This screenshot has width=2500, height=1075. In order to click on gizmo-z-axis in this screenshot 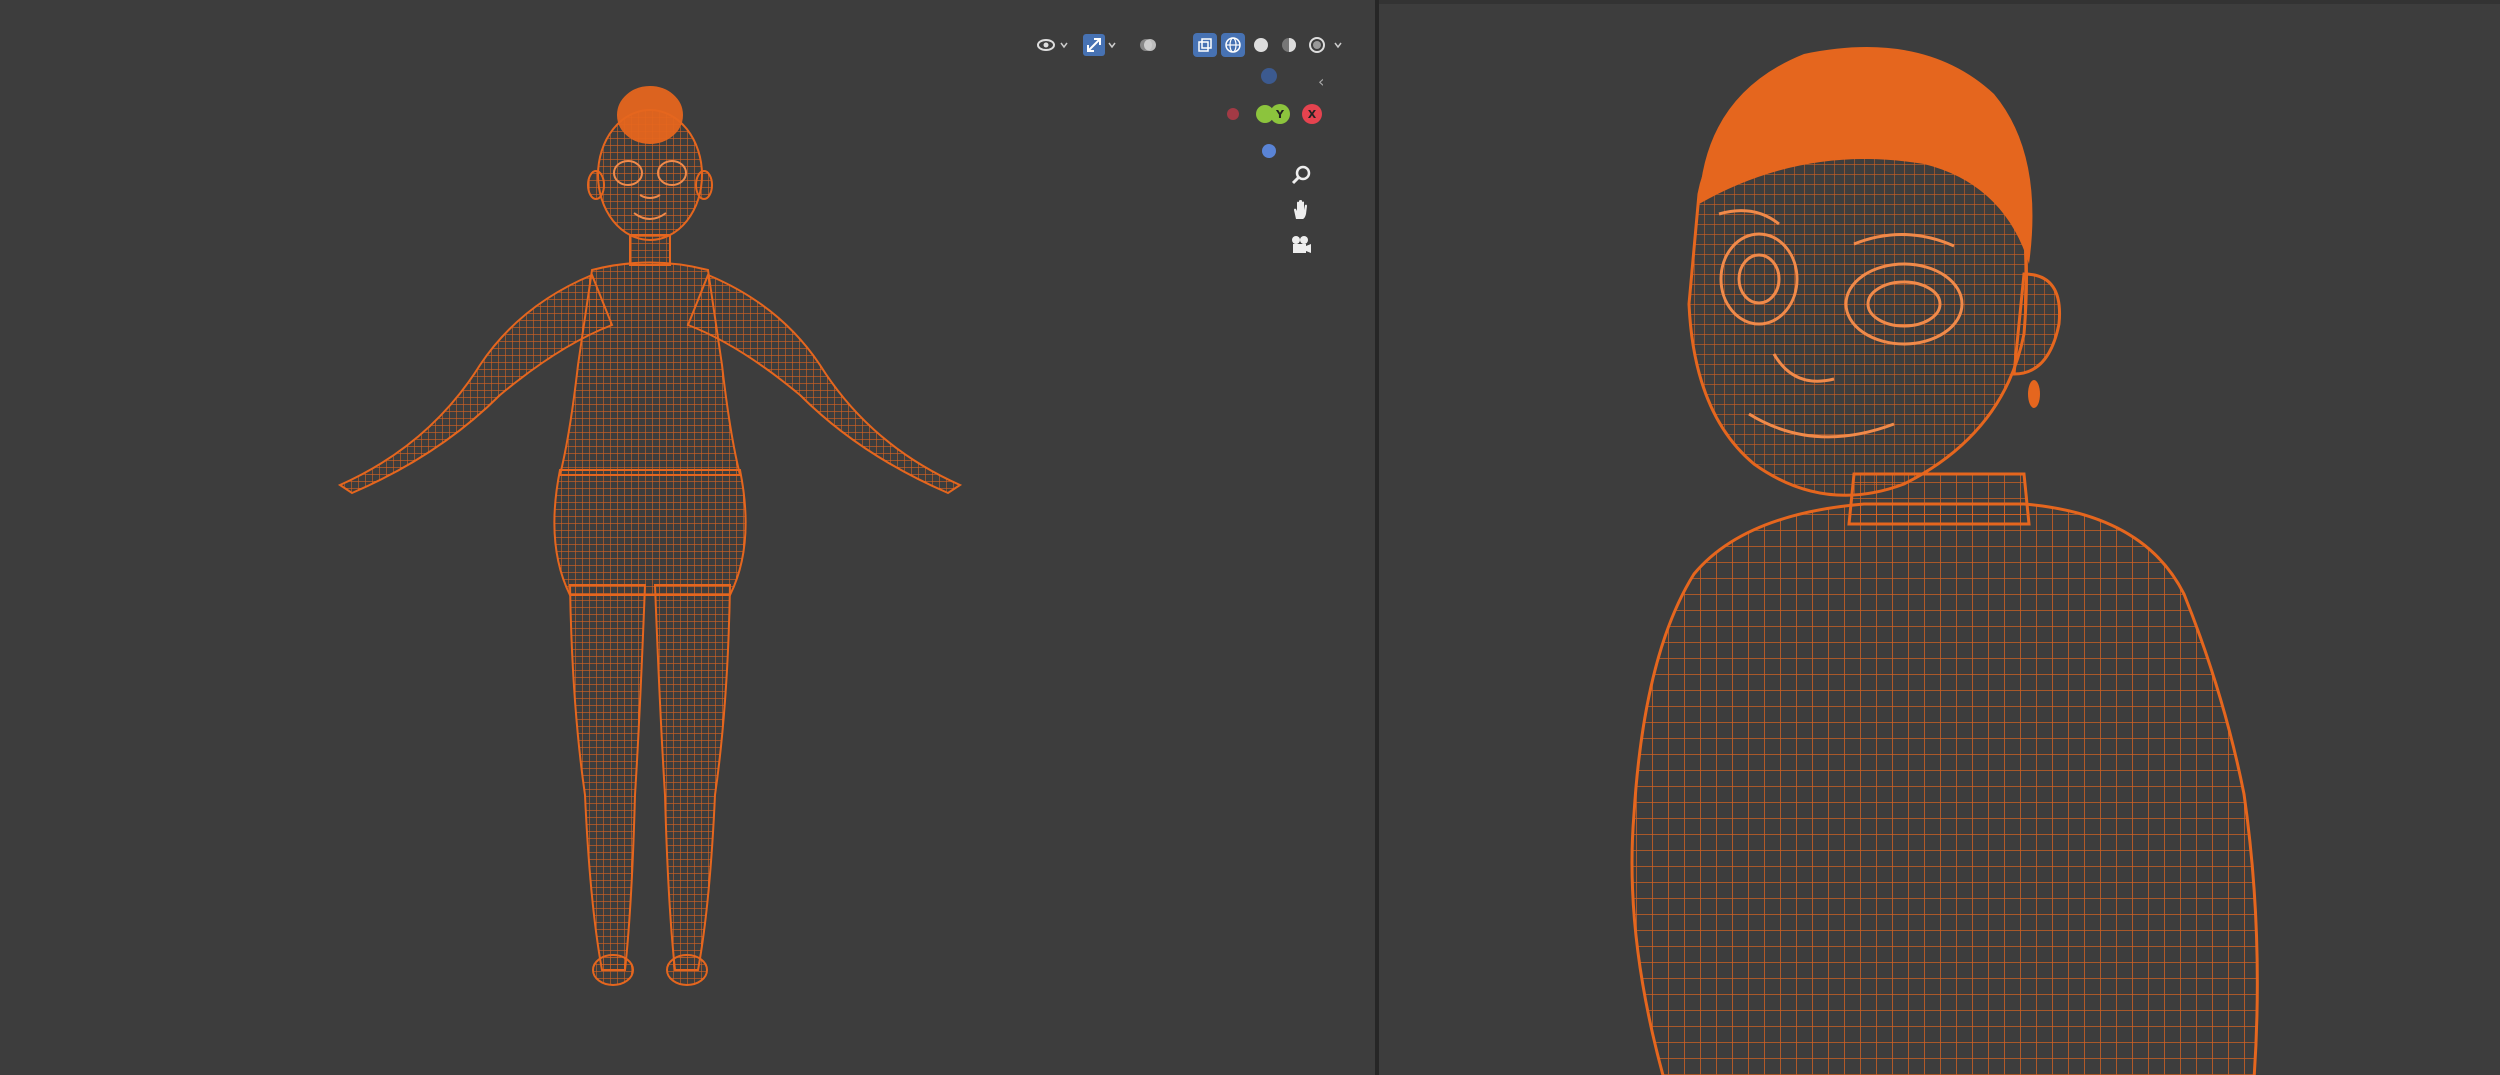, I will do `click(1269, 151)`.